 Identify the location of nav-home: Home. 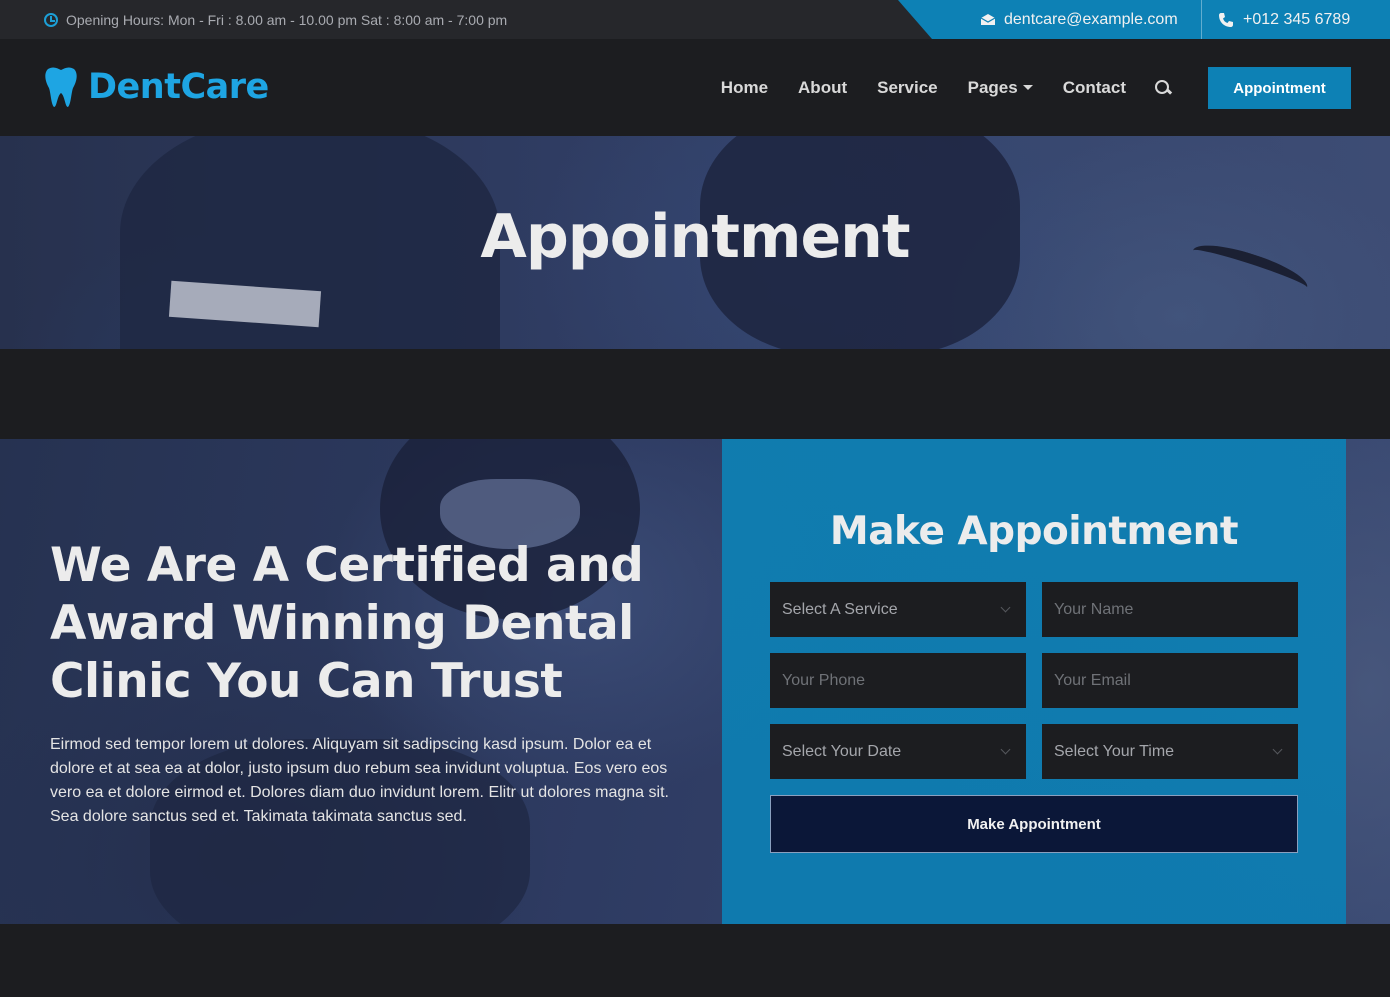
(744, 88).